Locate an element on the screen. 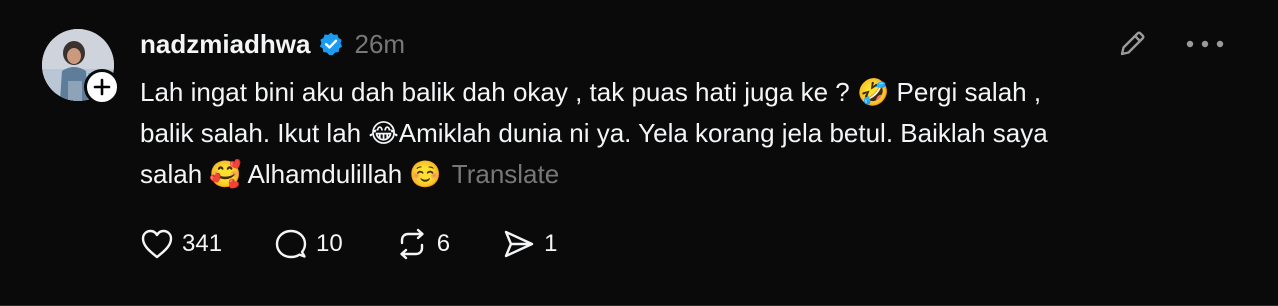 The image size is (1278, 306). send-icon is located at coordinates (519, 244).